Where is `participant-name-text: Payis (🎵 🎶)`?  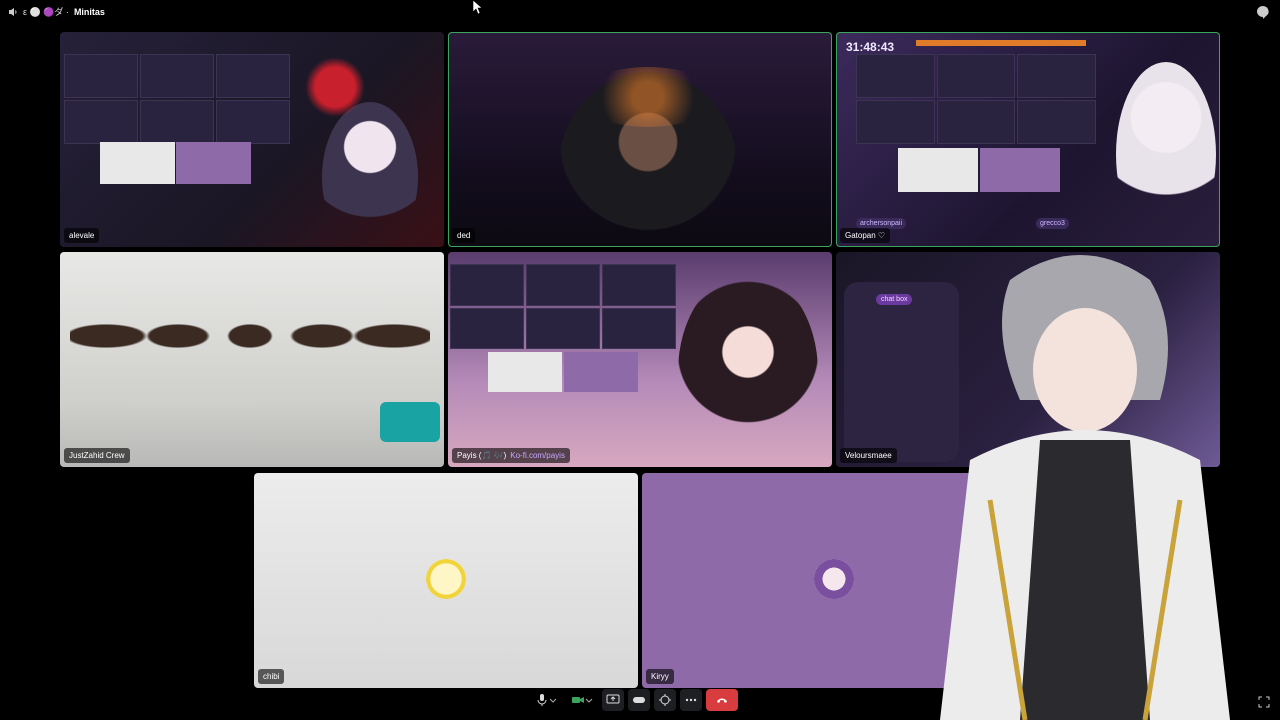
participant-name-text: Payis (🎵 🎶) is located at coordinates (482, 455).